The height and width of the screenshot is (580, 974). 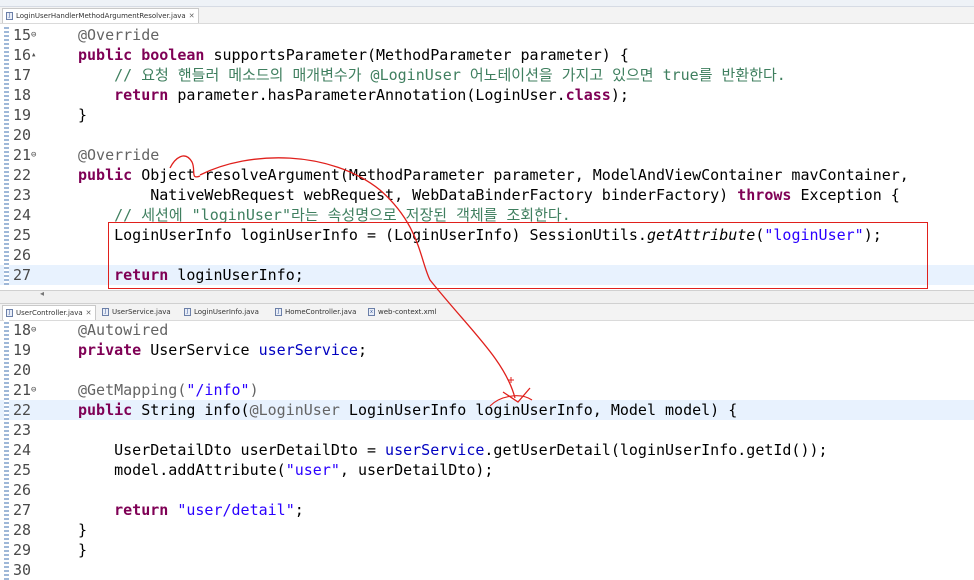 What do you see at coordinates (357, 278) in the screenshot?
I see `annotation-curve-stroke` at bounding box center [357, 278].